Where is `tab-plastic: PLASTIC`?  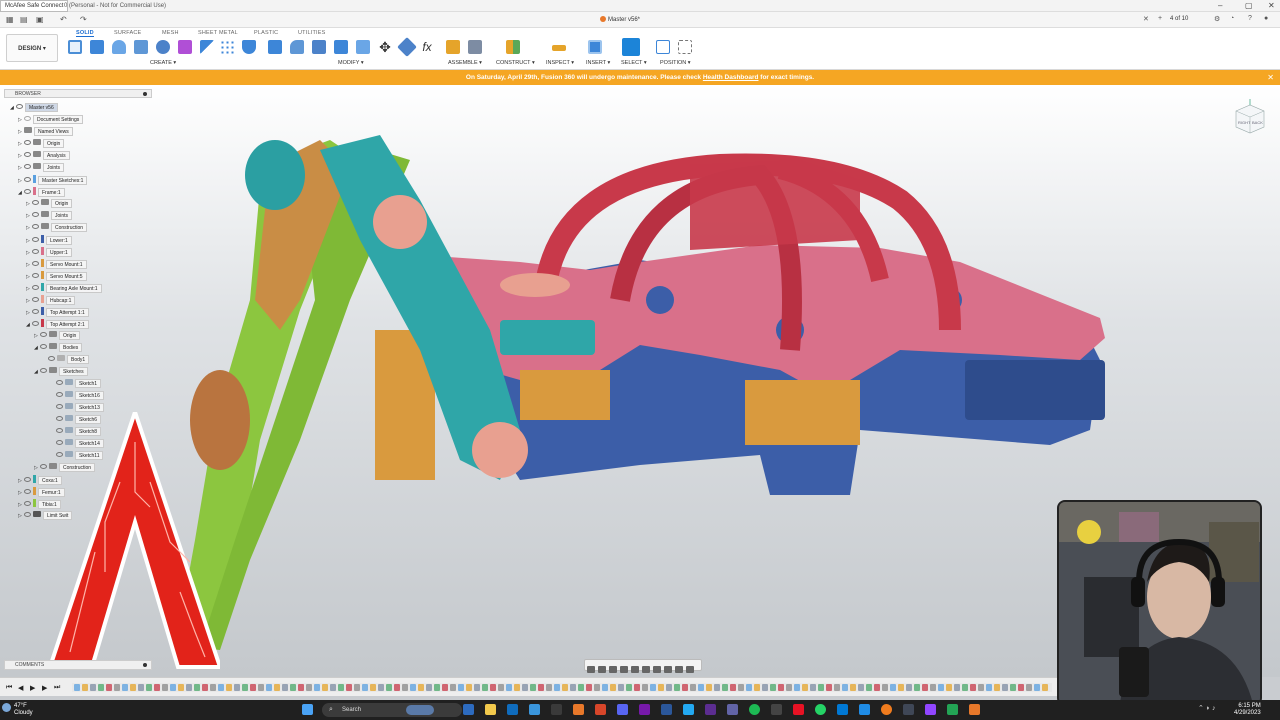
tab-plastic: PLASTIC is located at coordinates (266, 33).